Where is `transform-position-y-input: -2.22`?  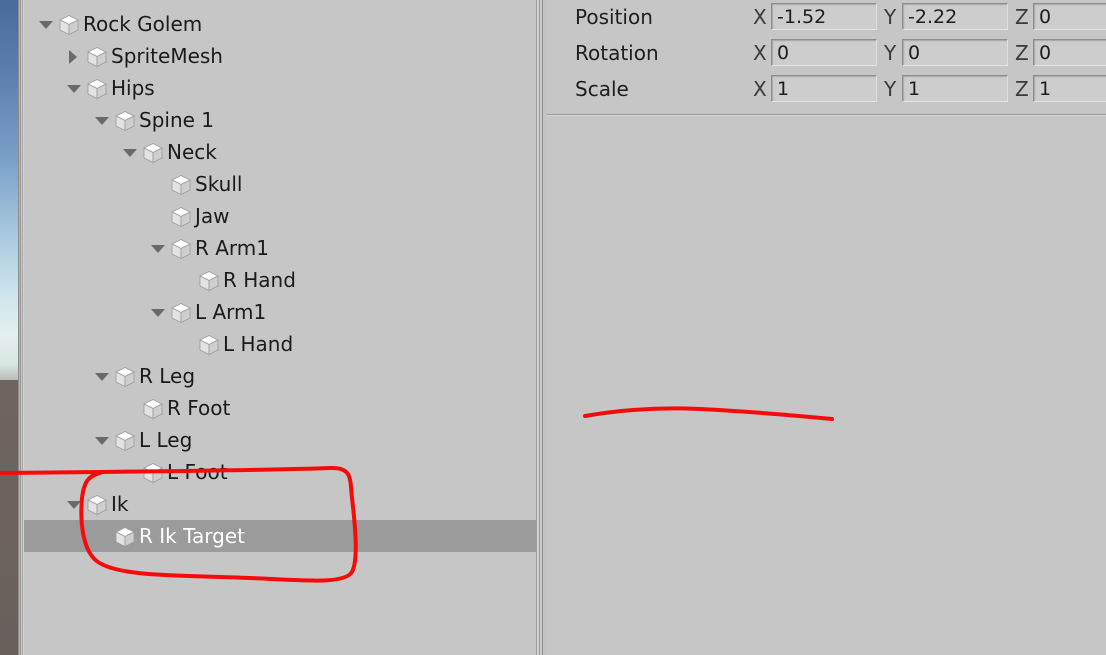 transform-position-y-input: -2.22 is located at coordinates (955, 16).